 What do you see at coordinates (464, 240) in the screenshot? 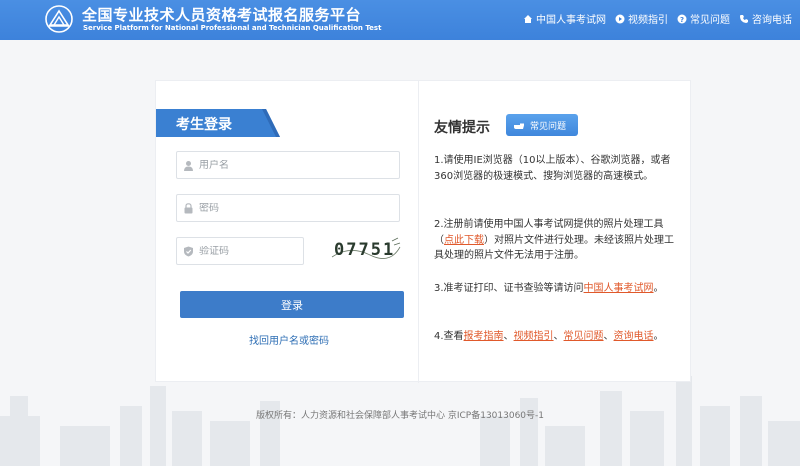
I see `photo-tool-download-link: 点此下载` at bounding box center [464, 240].